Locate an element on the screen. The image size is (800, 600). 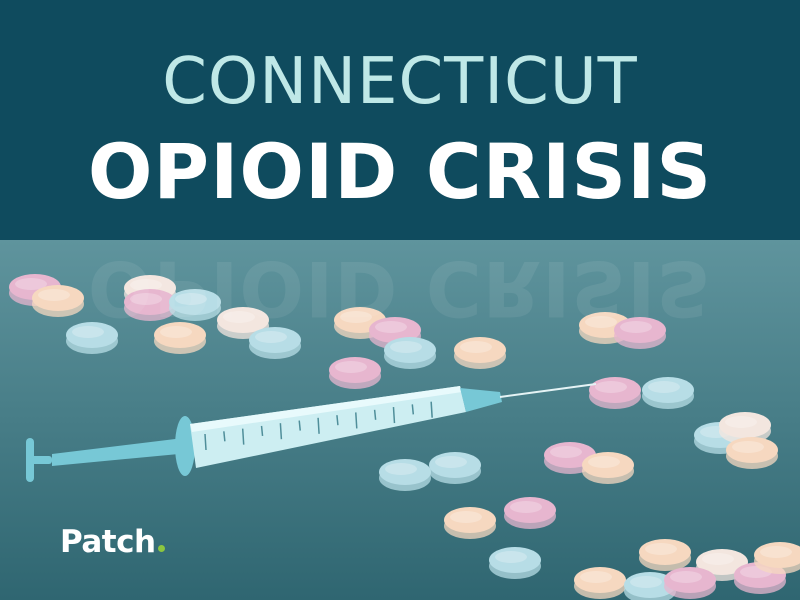
patch-logo: Patch is located at coordinates (112, 542).